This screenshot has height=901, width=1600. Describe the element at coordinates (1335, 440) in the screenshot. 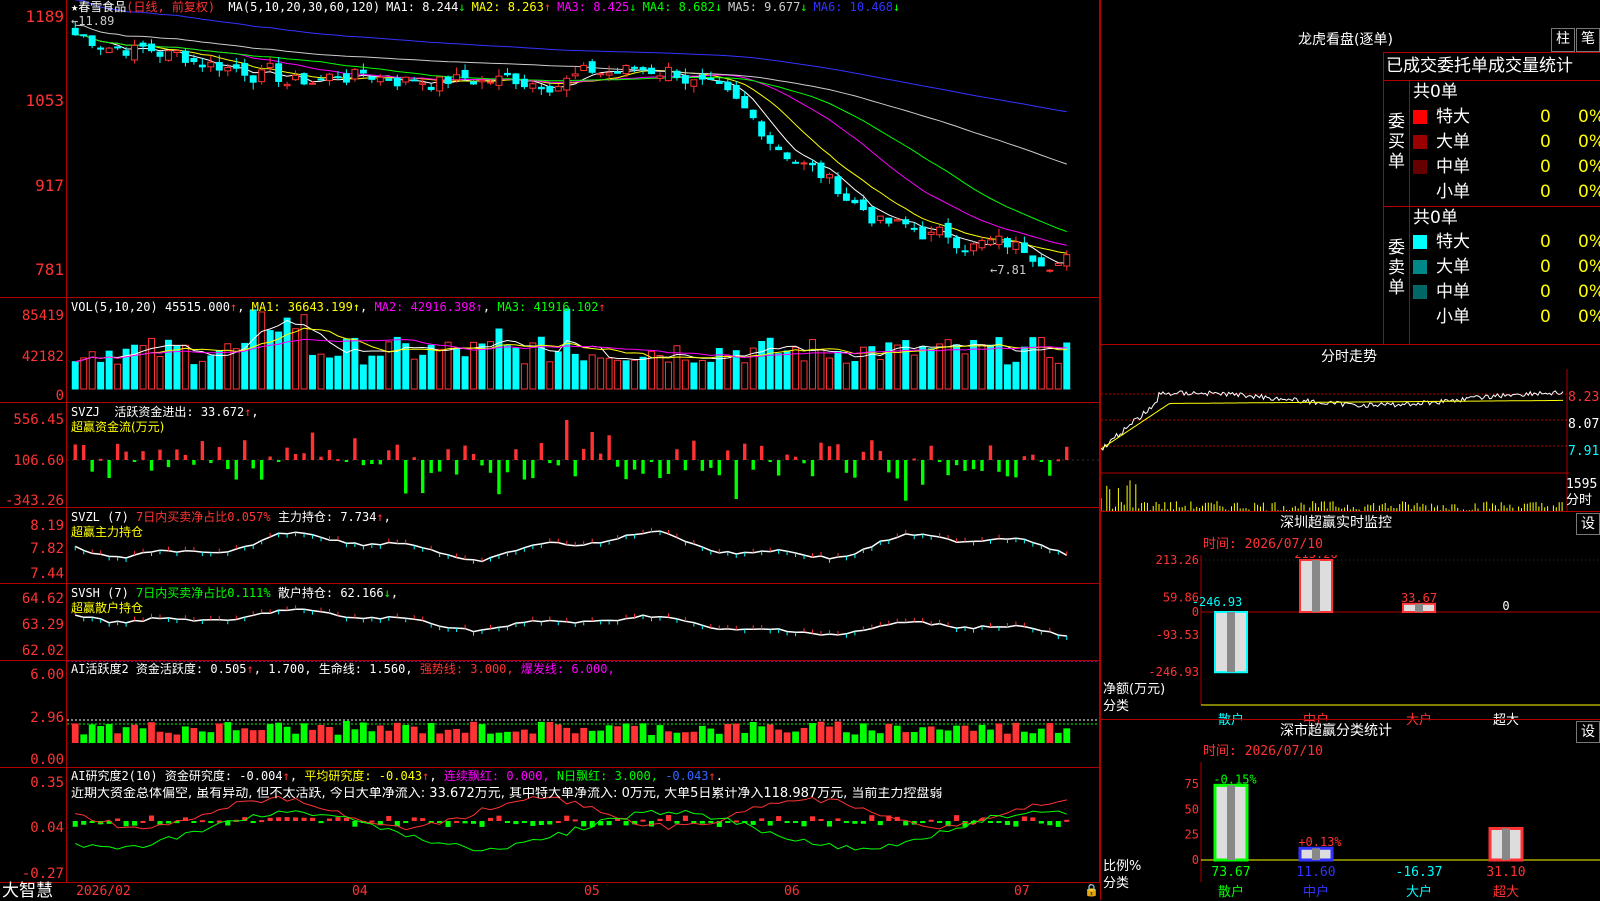

I see `intraday-chart` at that location.